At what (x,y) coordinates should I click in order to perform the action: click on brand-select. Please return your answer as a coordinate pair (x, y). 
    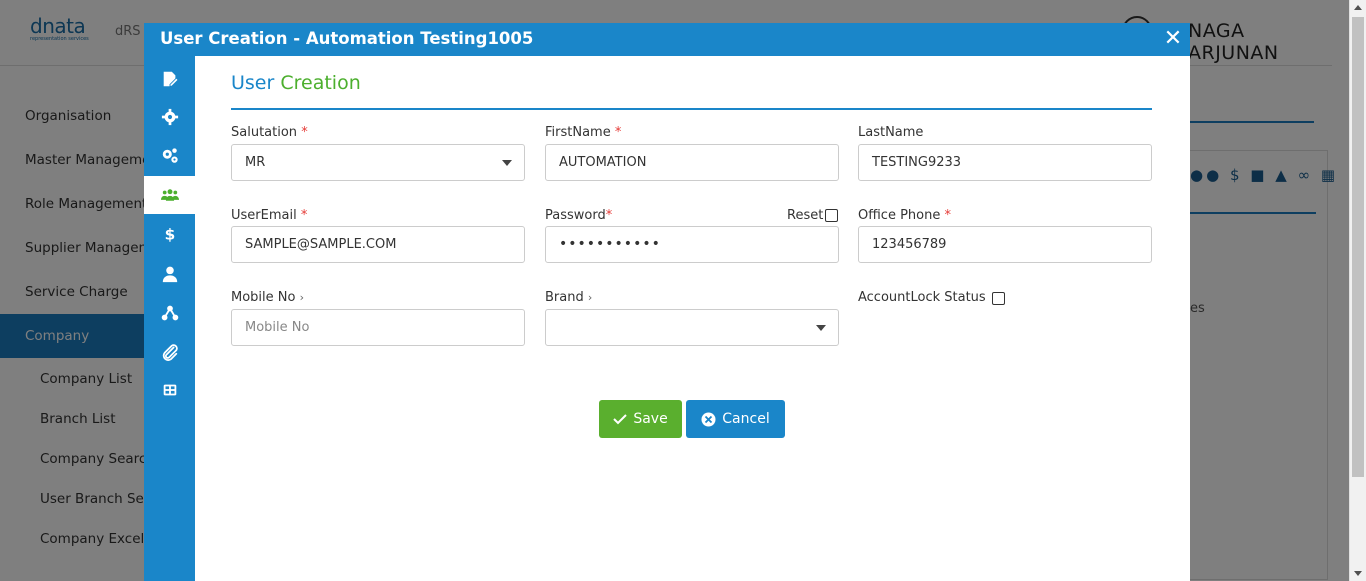
    Looking at the image, I should click on (692, 327).